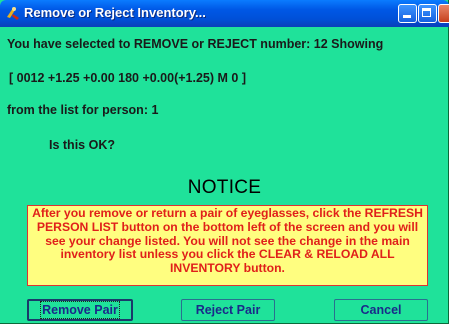  Describe the element at coordinates (407, 13) in the screenshot. I see `minimize-button` at that location.